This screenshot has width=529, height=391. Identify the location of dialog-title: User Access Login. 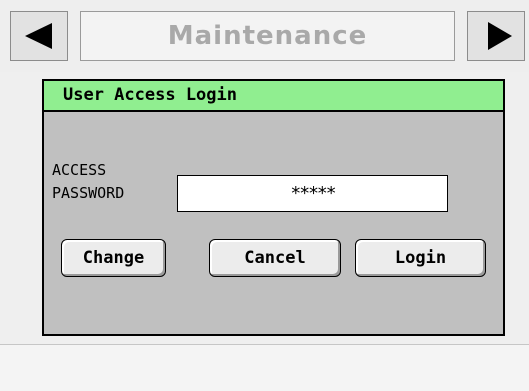
(150, 95).